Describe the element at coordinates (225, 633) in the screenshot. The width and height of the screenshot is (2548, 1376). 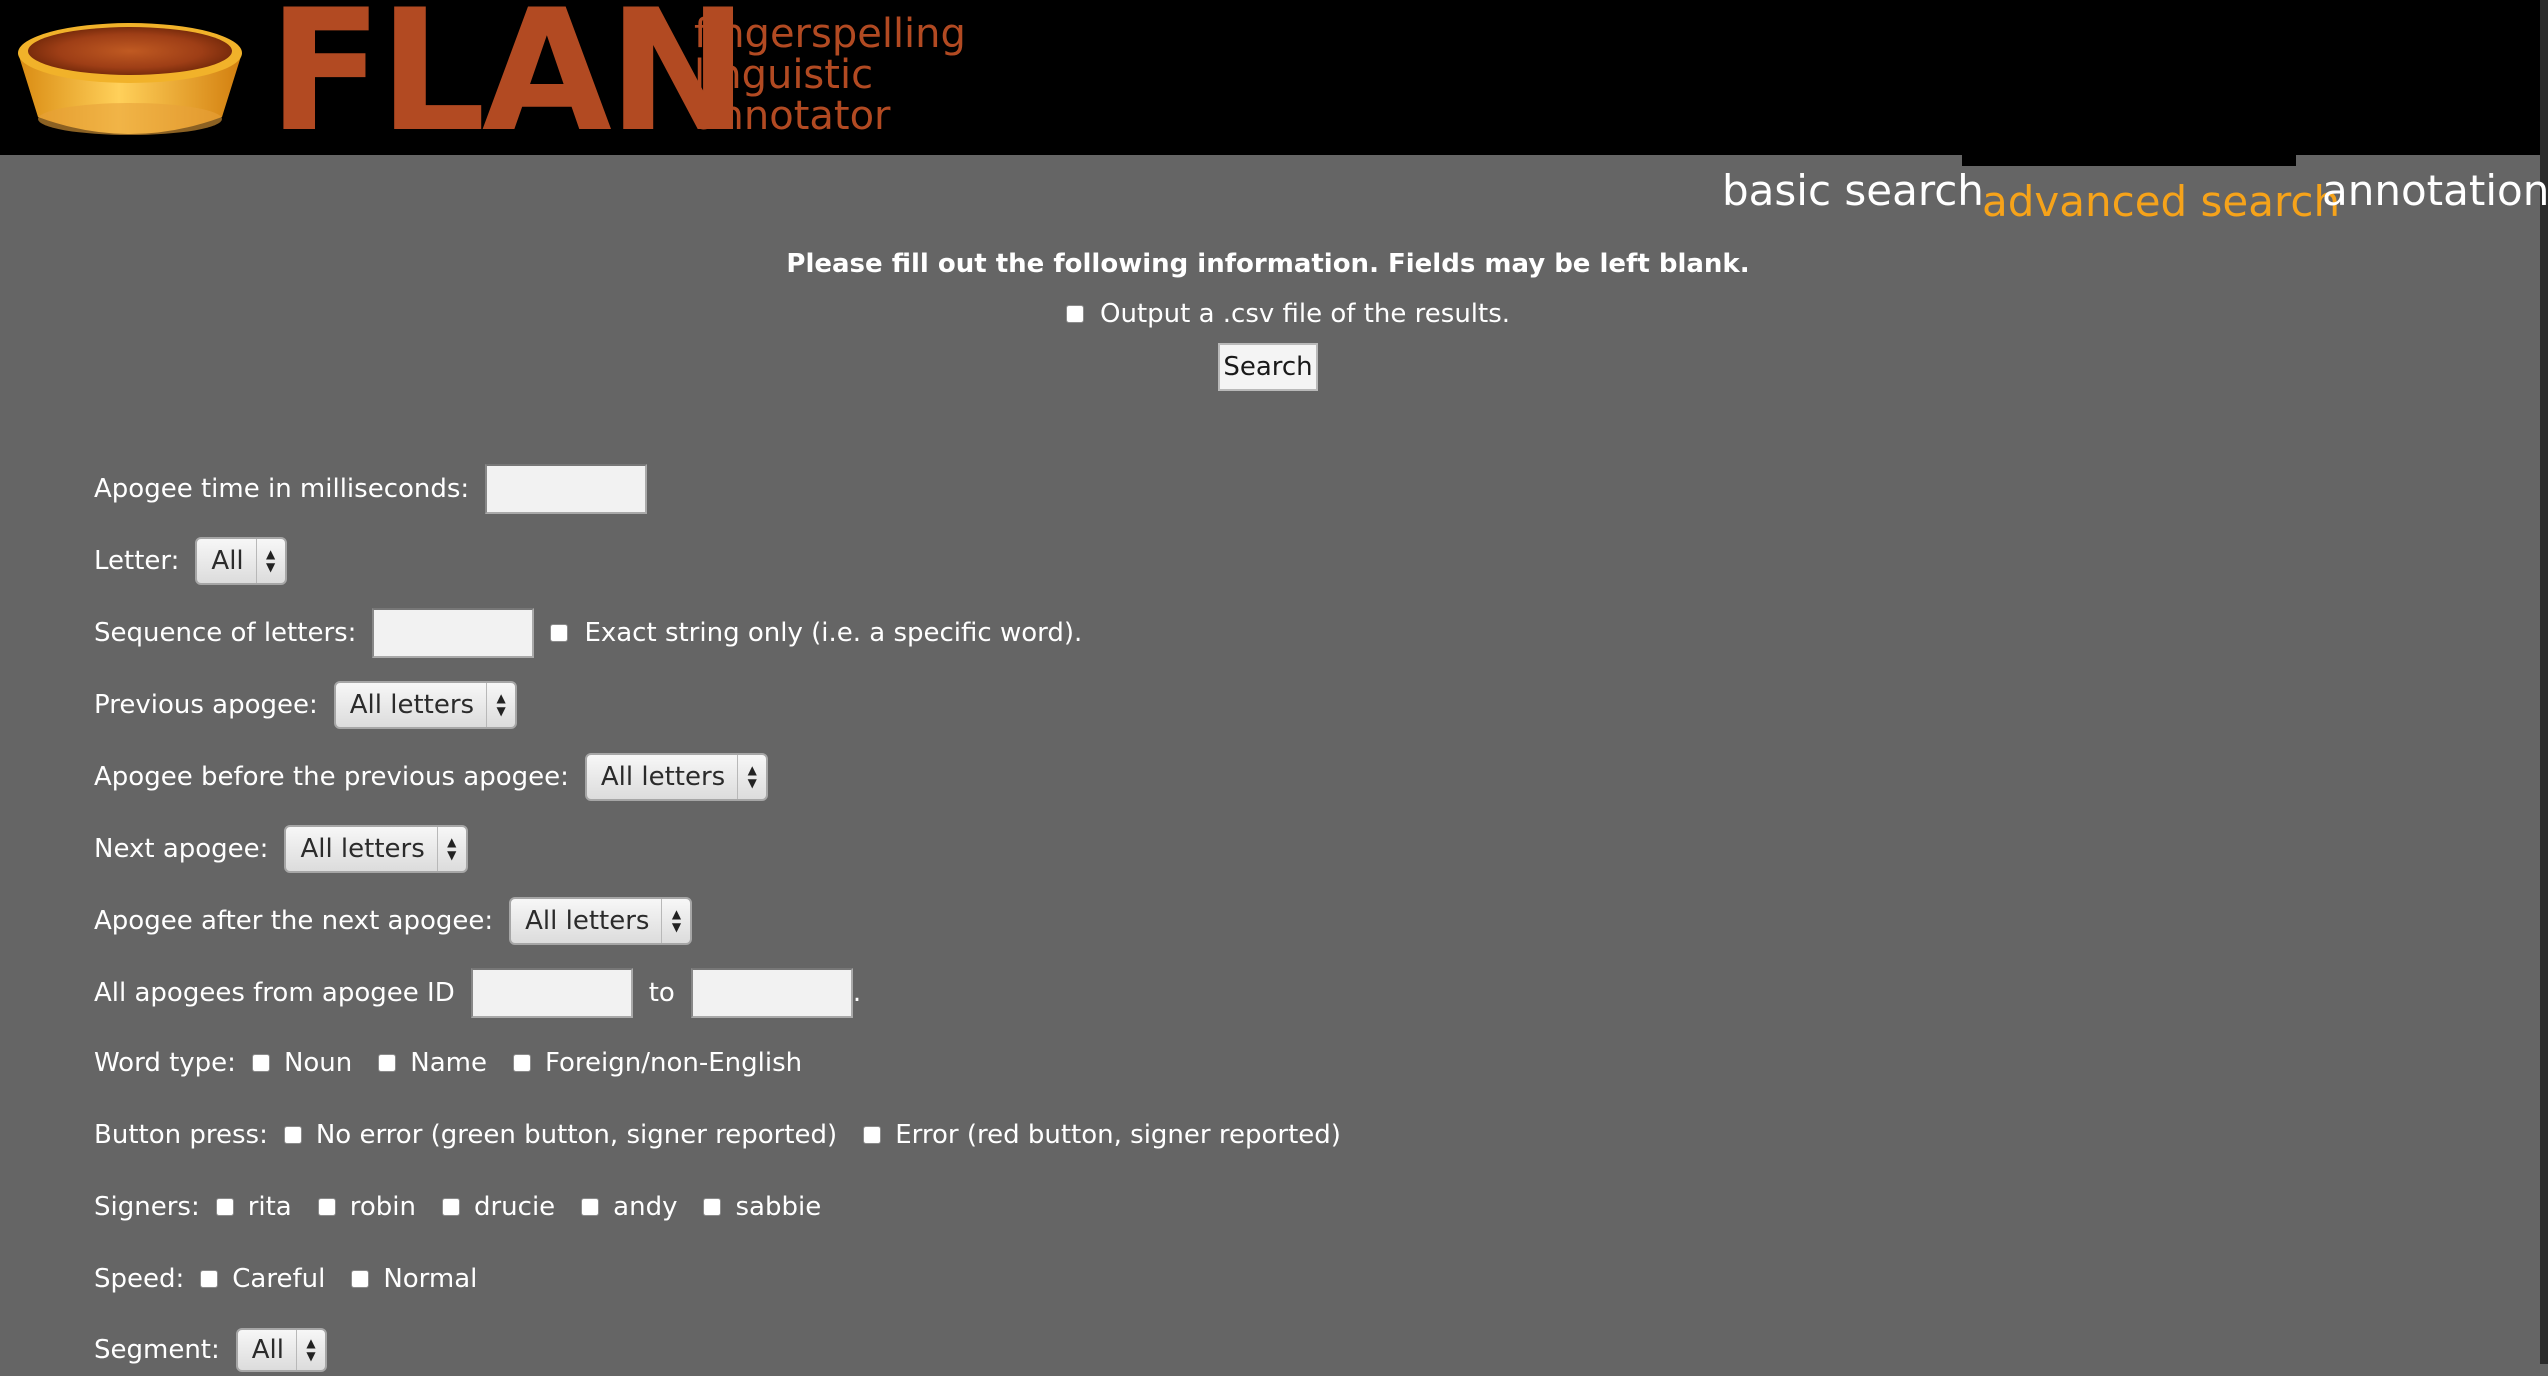
I see `sequence-label: Sequence of letters:` at that location.